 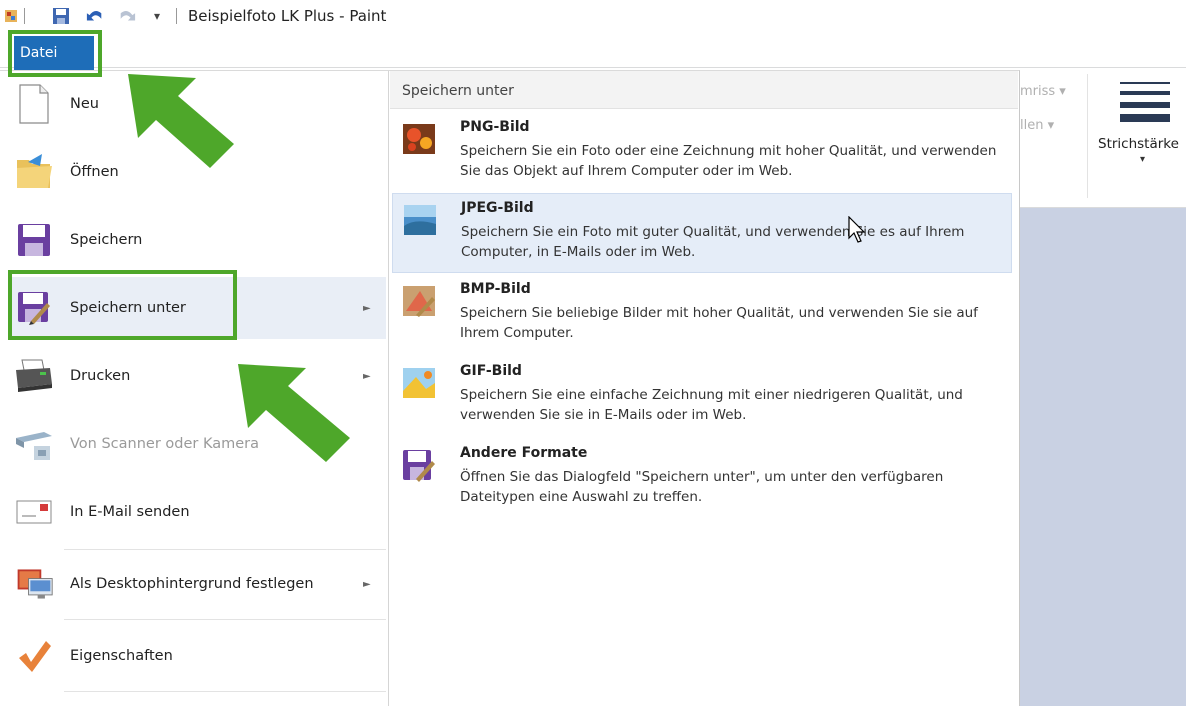 I want to click on submenu-item-title: GIF-Bild, so click(x=491, y=371).